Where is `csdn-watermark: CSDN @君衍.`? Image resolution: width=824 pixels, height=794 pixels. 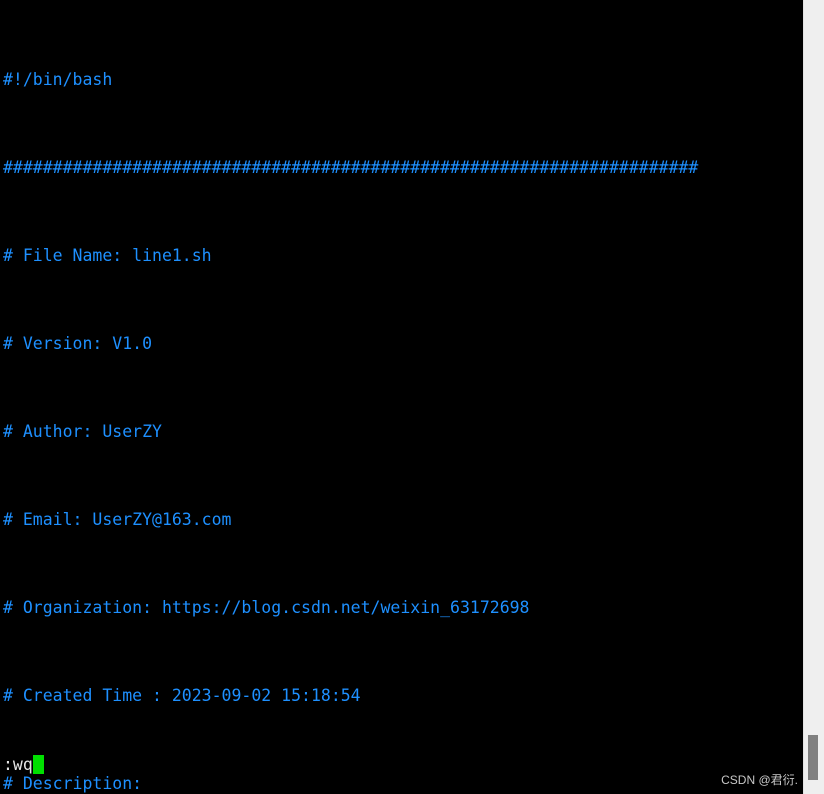 csdn-watermark: CSDN @君衍. is located at coordinates (759, 780).